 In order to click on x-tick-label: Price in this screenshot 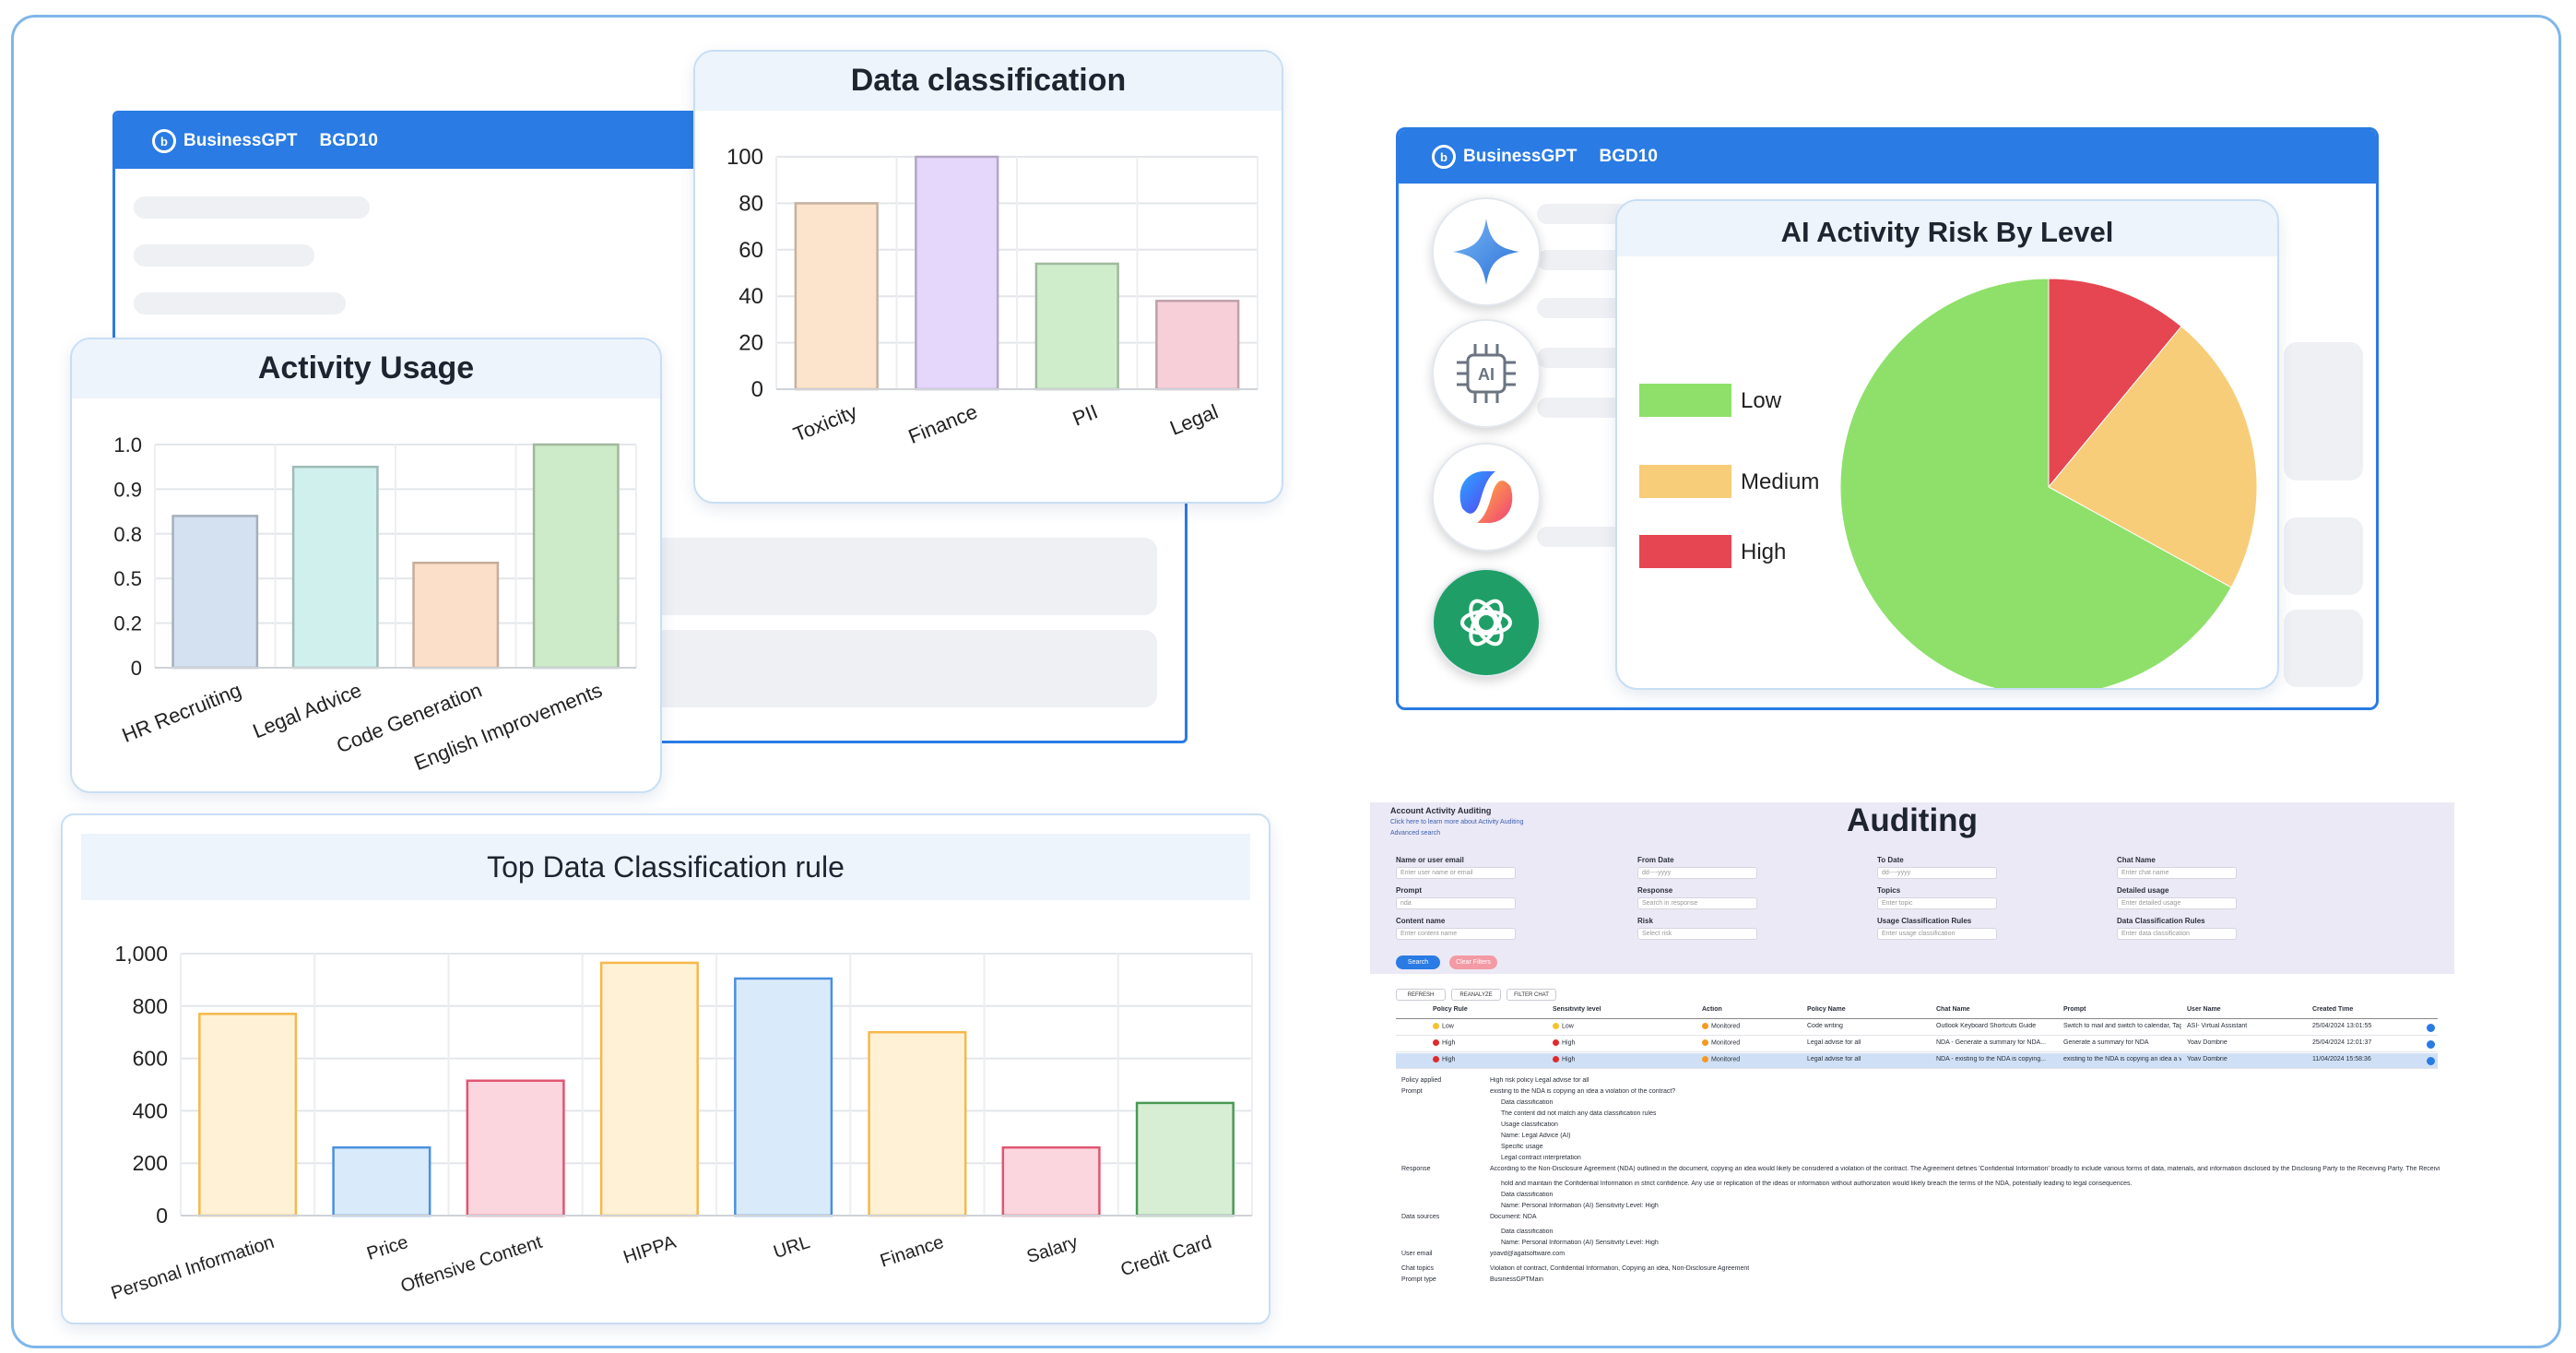, I will do `click(387, 1248)`.